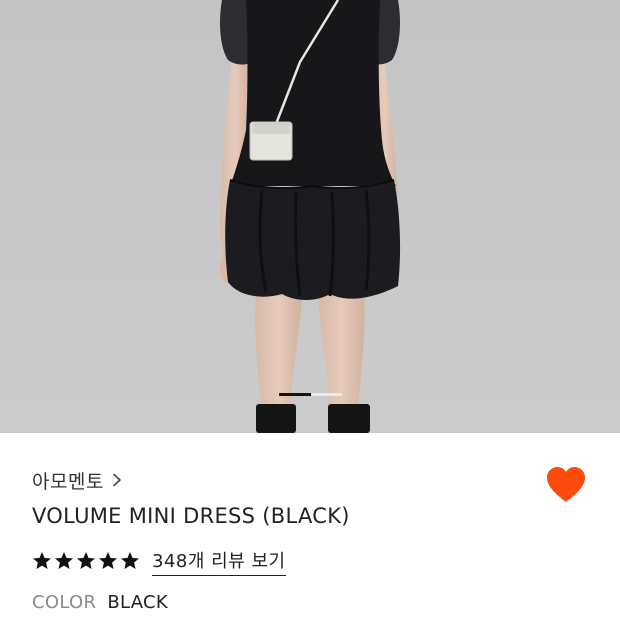 Image resolution: width=620 pixels, height=620 pixels. I want to click on chevron-right-icon, so click(117, 480).